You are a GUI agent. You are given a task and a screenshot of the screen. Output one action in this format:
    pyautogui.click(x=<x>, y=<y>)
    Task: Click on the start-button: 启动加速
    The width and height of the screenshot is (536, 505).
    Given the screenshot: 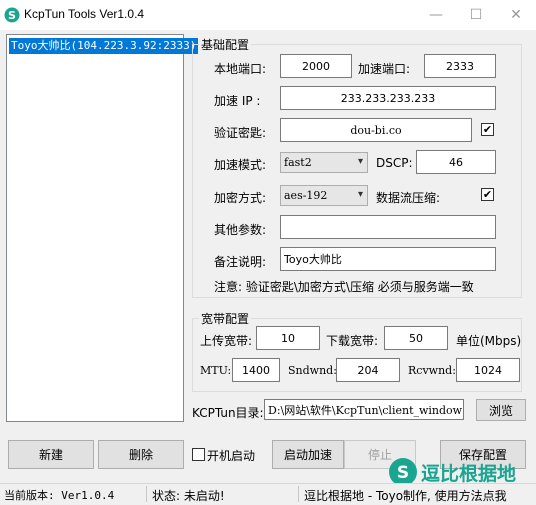 What is the action you would take?
    pyautogui.click(x=308, y=454)
    